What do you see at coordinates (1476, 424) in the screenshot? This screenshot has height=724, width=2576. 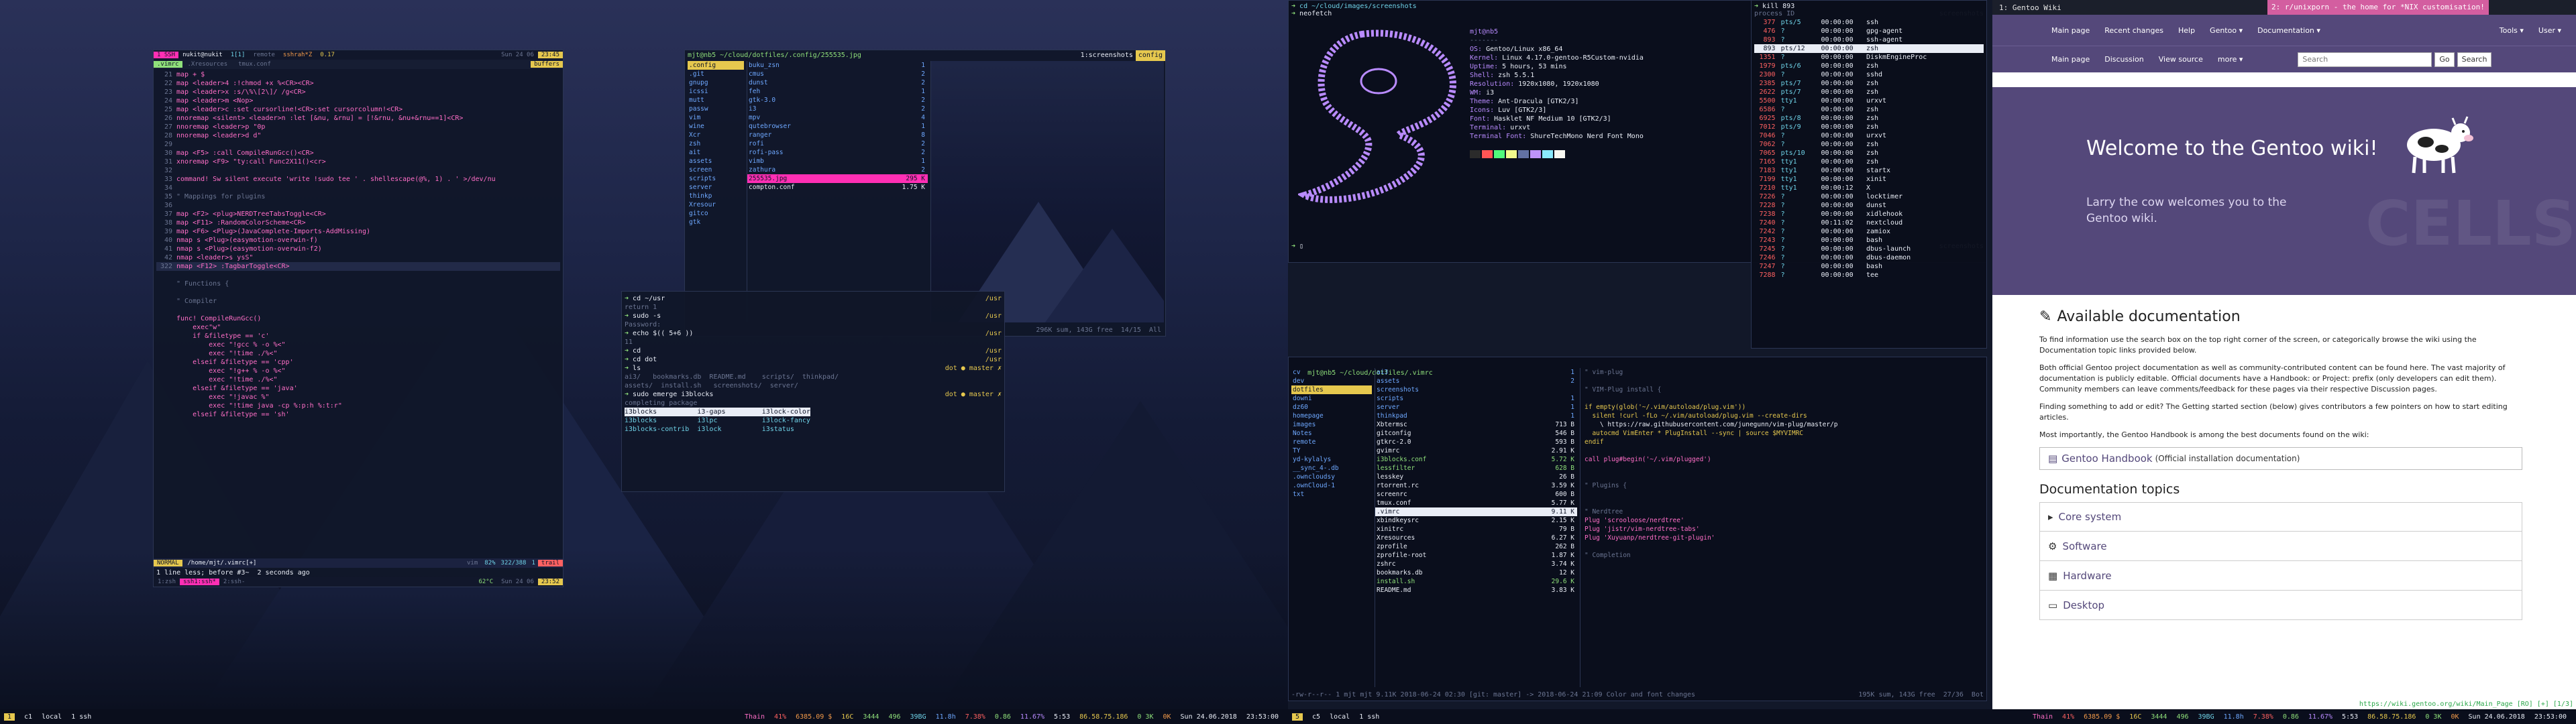 I see `ranger-entry: Xbtermsc 713 B` at bounding box center [1476, 424].